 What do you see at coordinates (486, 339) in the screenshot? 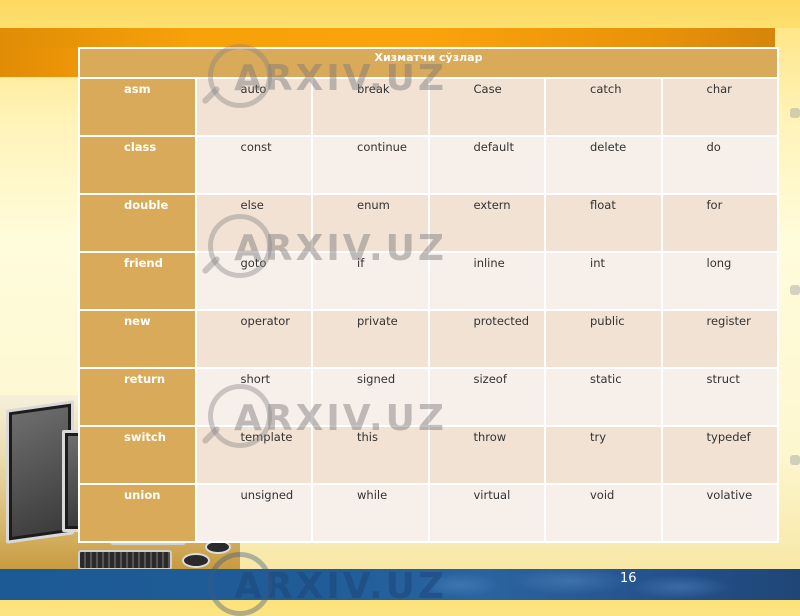
I see `keyword-cell: protected` at bounding box center [486, 339].